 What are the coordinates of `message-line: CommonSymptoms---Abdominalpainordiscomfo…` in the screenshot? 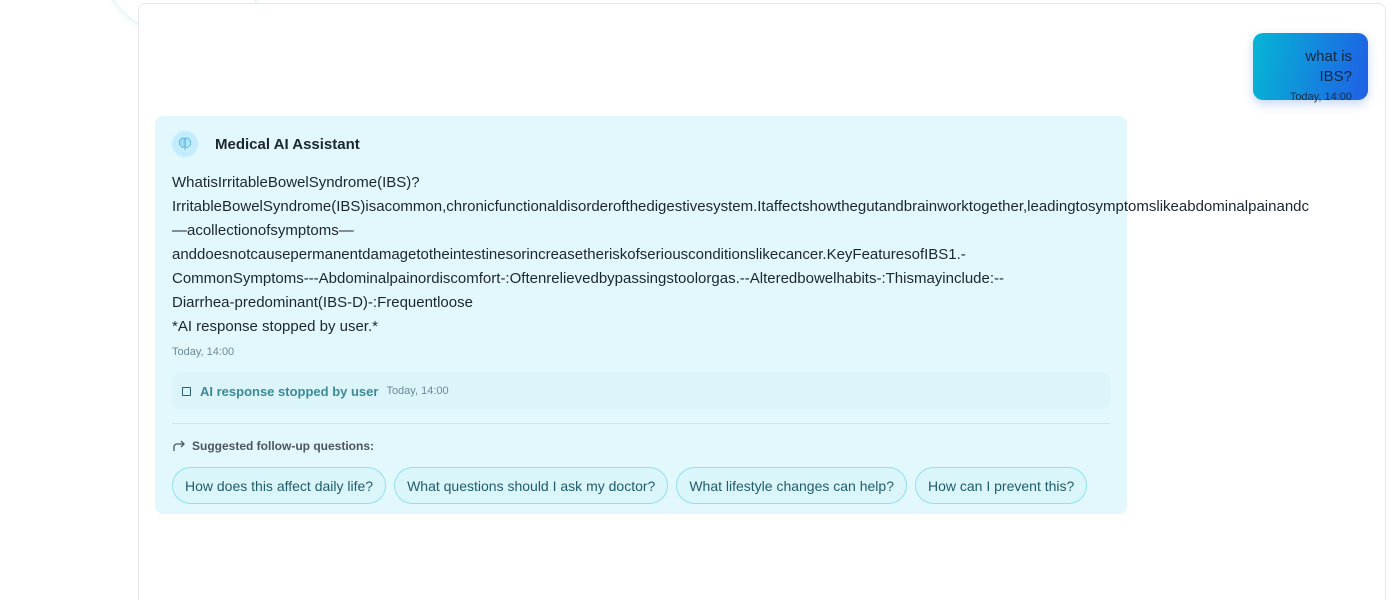 It's located at (588, 278).